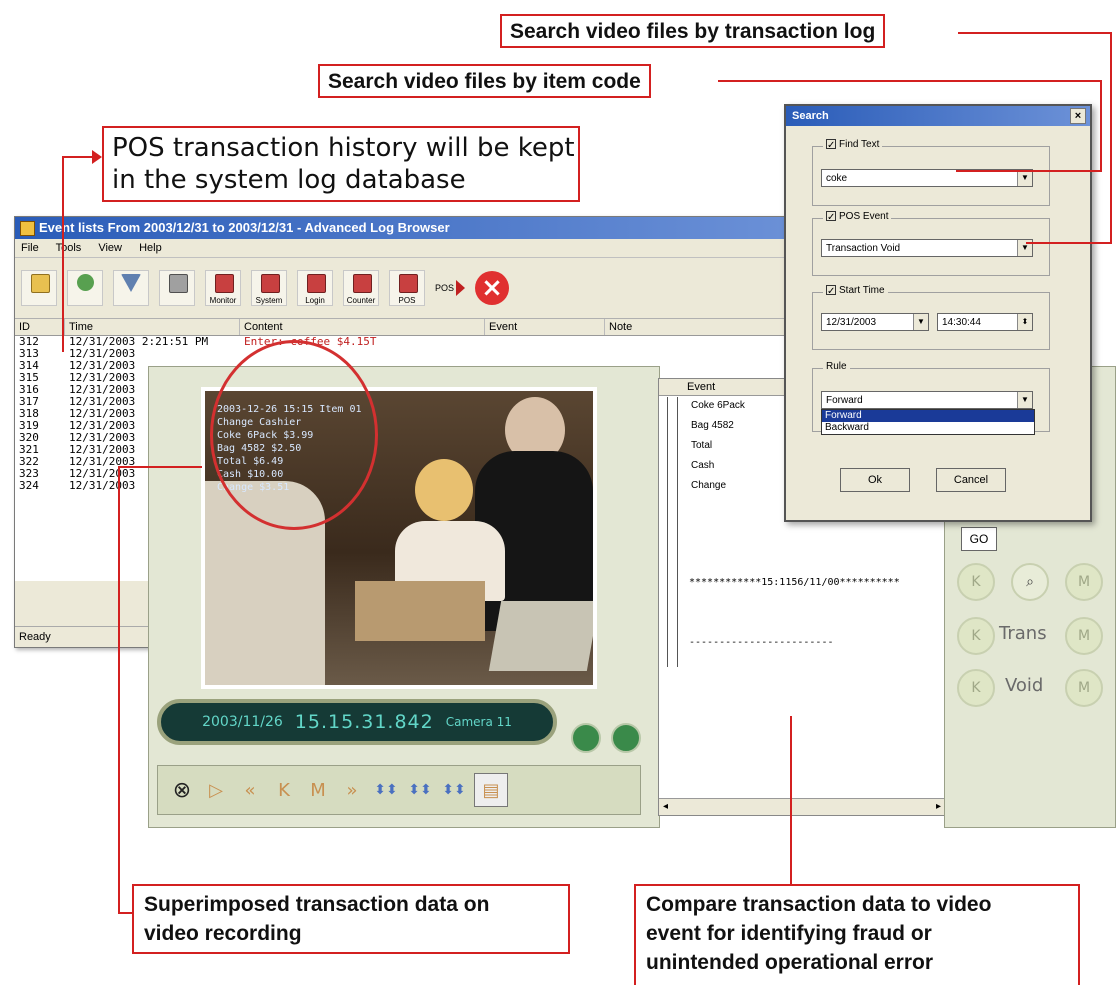  I want to click on fast-forward-icon: », so click(352, 790).